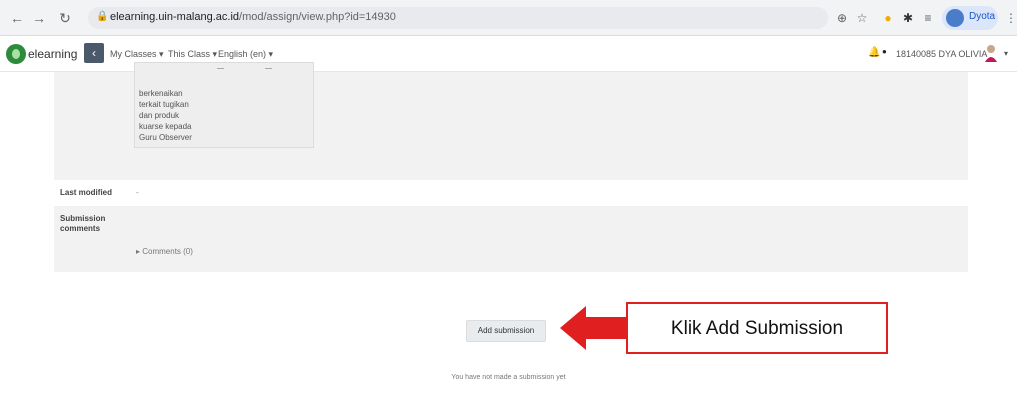  Describe the element at coordinates (137, 192) in the screenshot. I see `last-modified-value: -` at that location.